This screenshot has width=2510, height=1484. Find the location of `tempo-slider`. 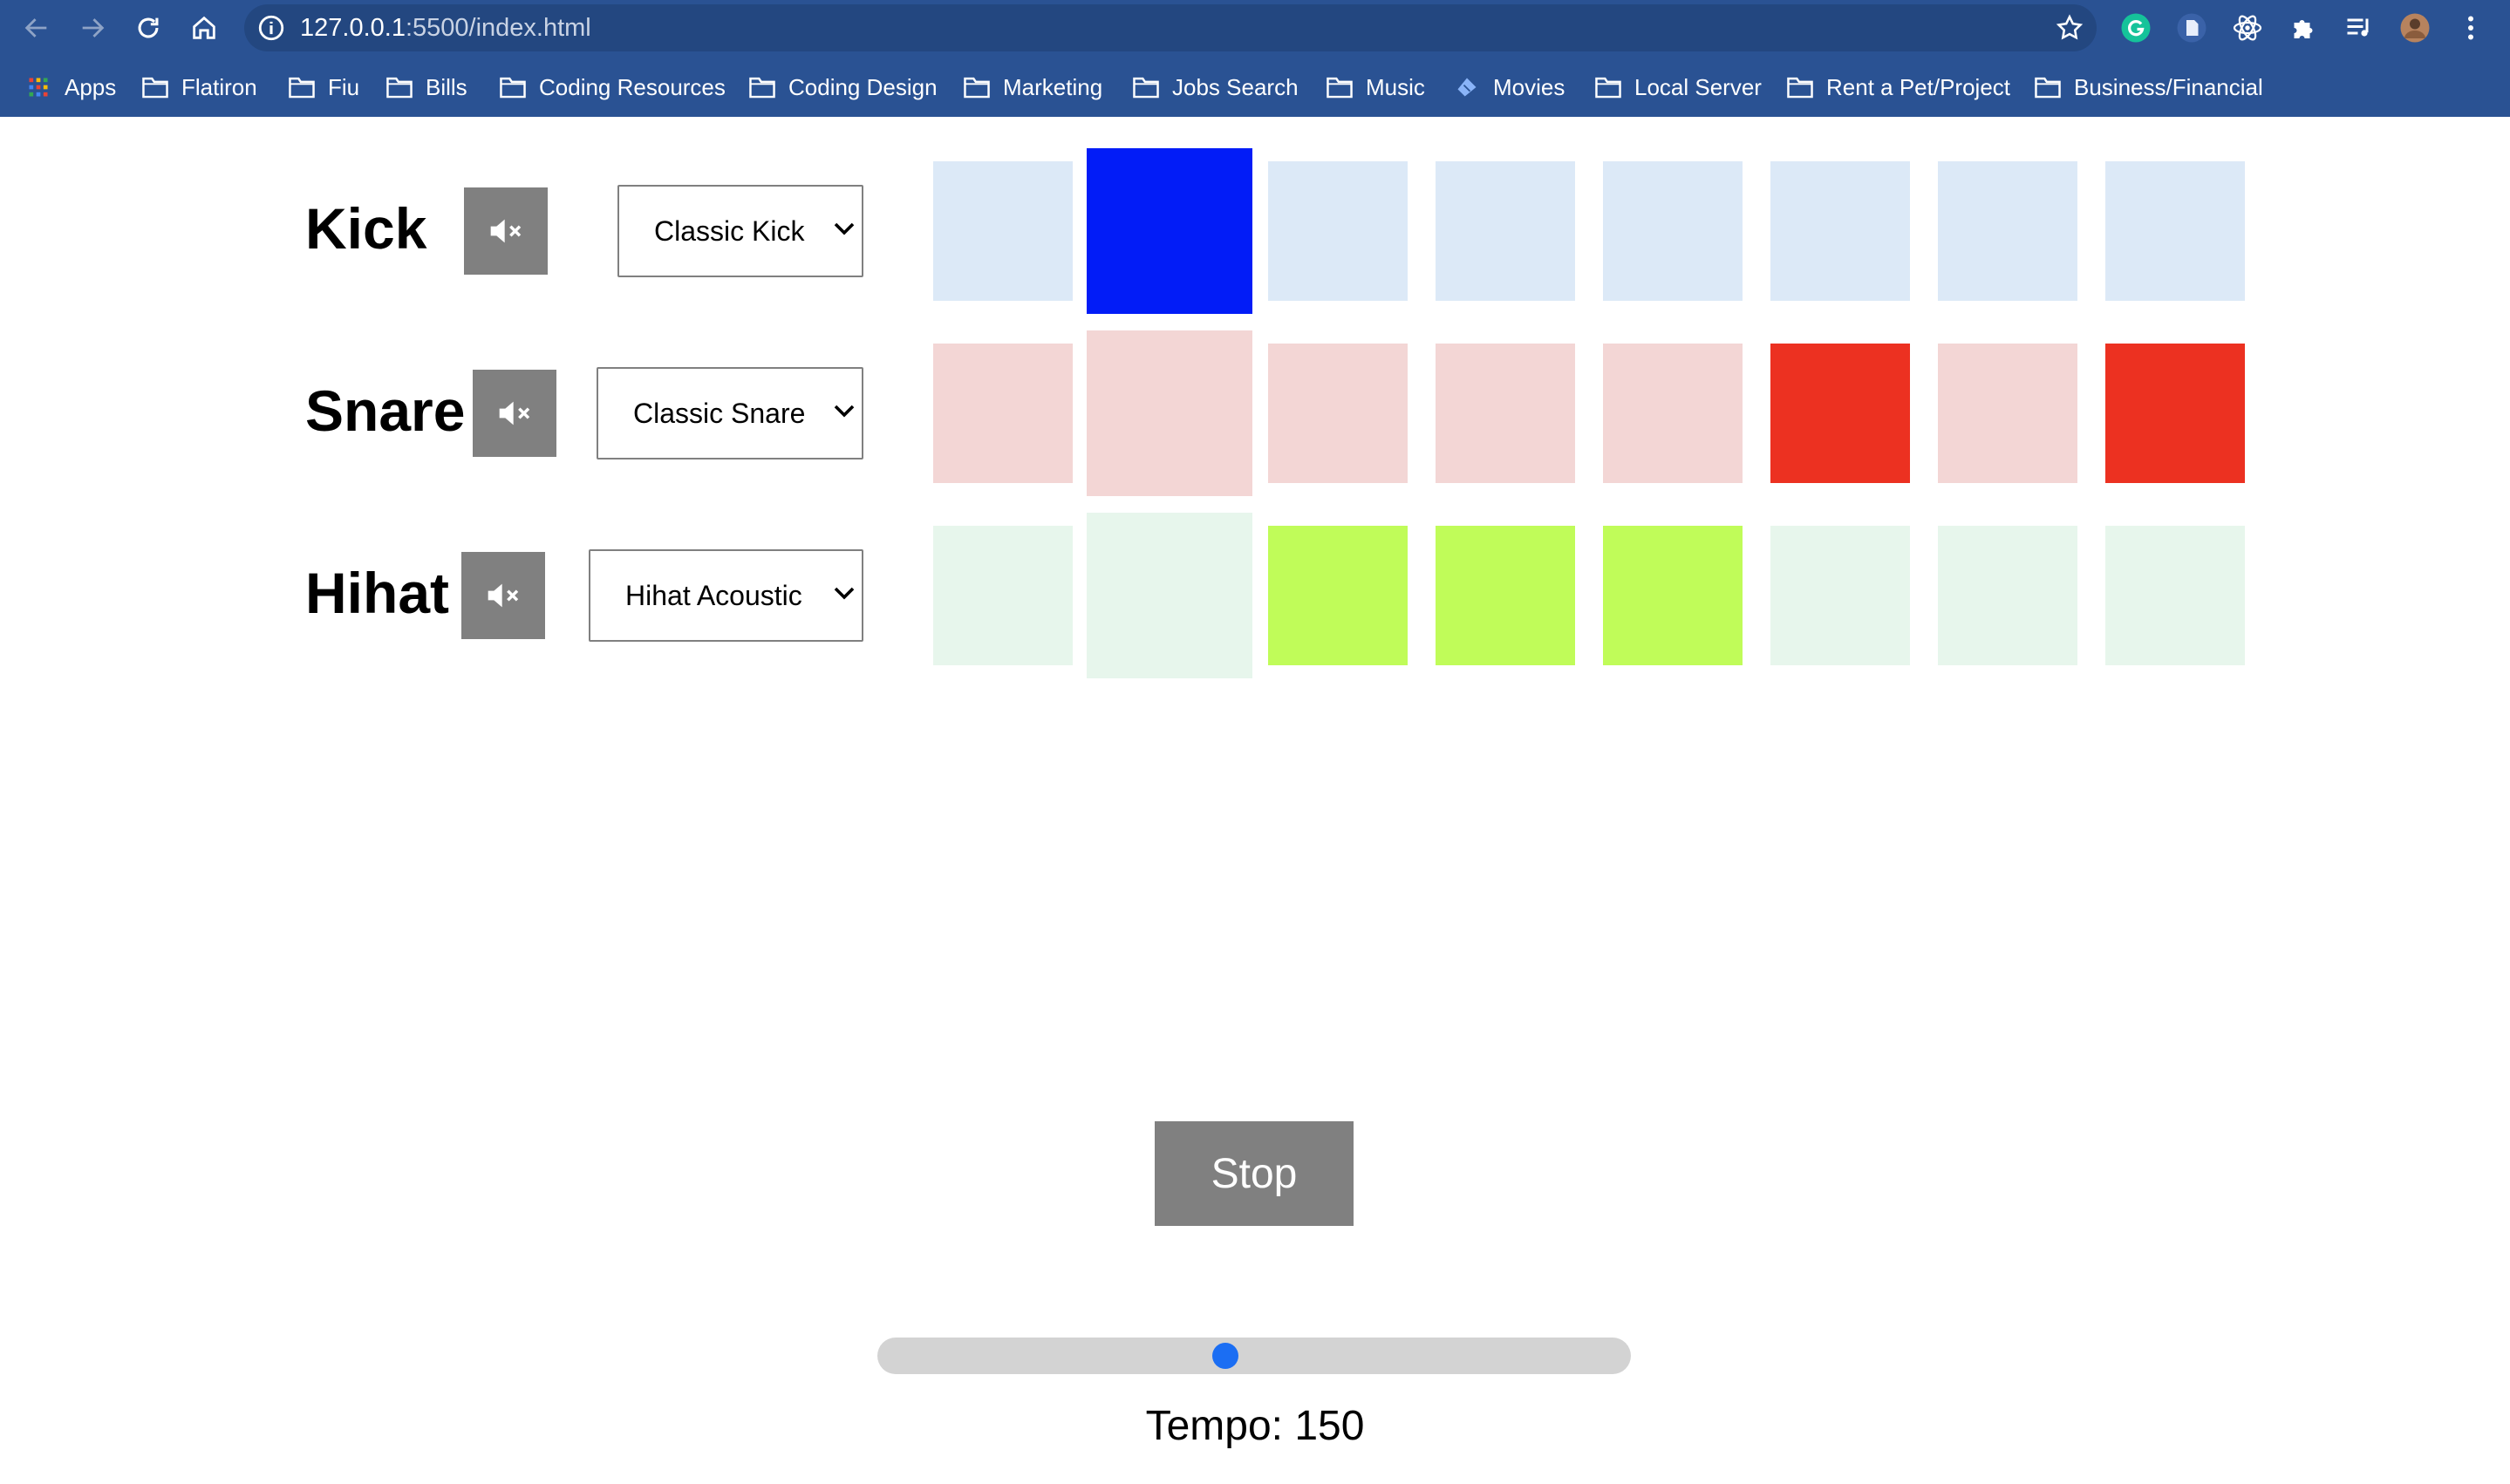

tempo-slider is located at coordinates (1254, 1356).